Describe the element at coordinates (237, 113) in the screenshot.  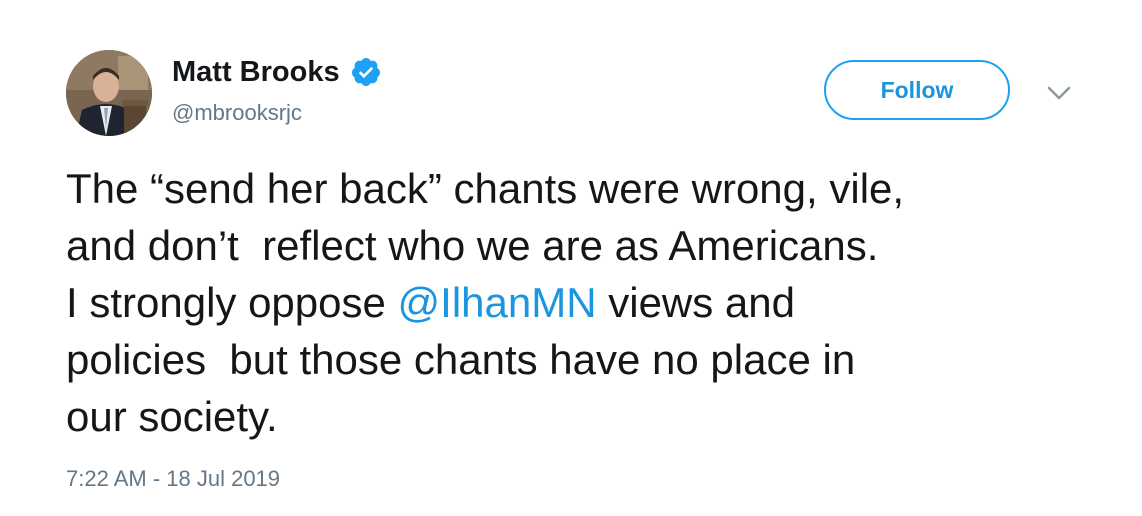
I see `user-handle: @mbrooksrjc` at that location.